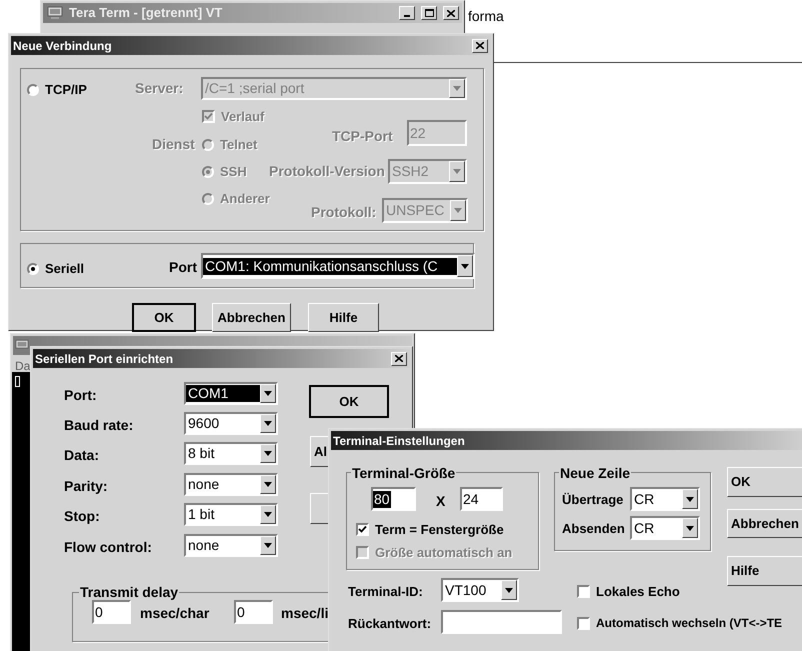  I want to click on input-field, so click(501, 622).